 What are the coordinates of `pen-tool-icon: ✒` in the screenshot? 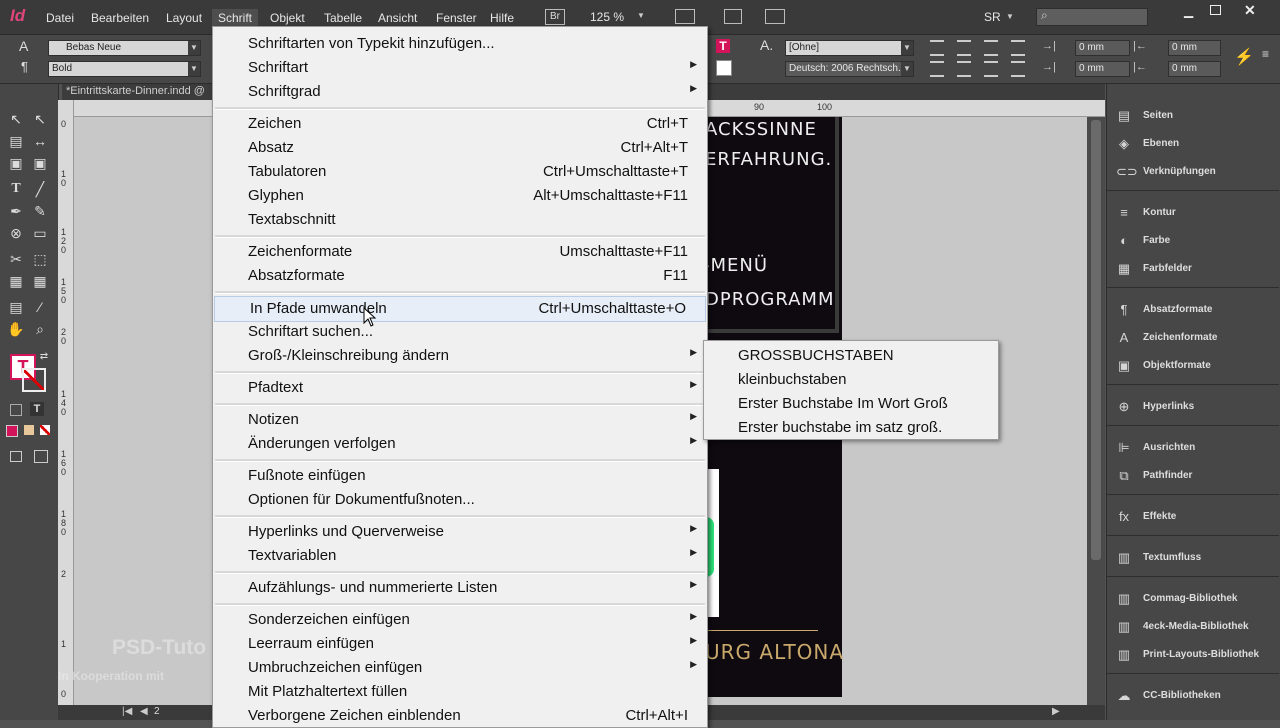 It's located at (16, 211).